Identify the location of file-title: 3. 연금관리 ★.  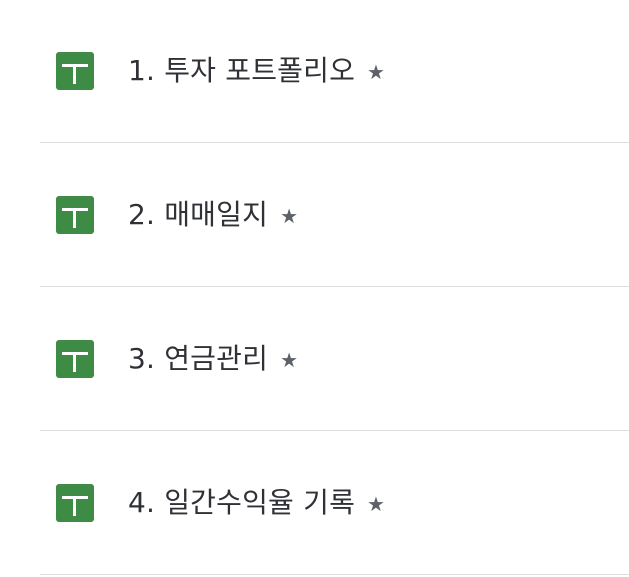
(213, 359).